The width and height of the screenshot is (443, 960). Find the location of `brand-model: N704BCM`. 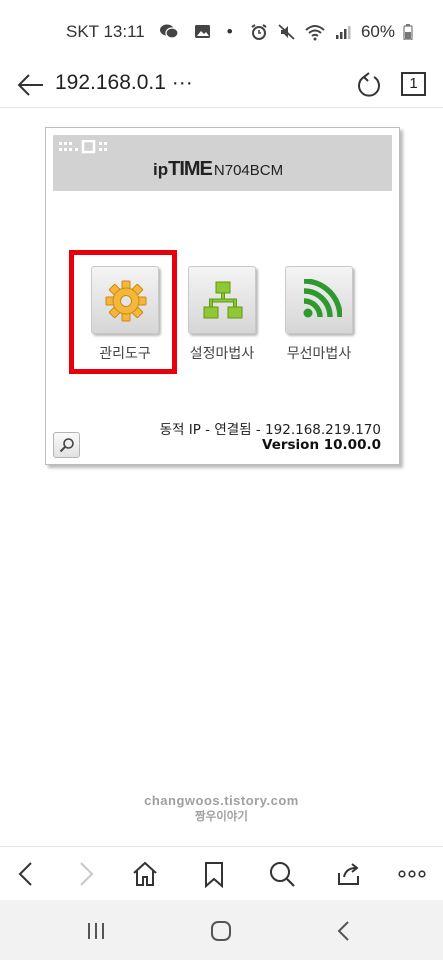

brand-model: N704BCM is located at coordinates (248, 170).